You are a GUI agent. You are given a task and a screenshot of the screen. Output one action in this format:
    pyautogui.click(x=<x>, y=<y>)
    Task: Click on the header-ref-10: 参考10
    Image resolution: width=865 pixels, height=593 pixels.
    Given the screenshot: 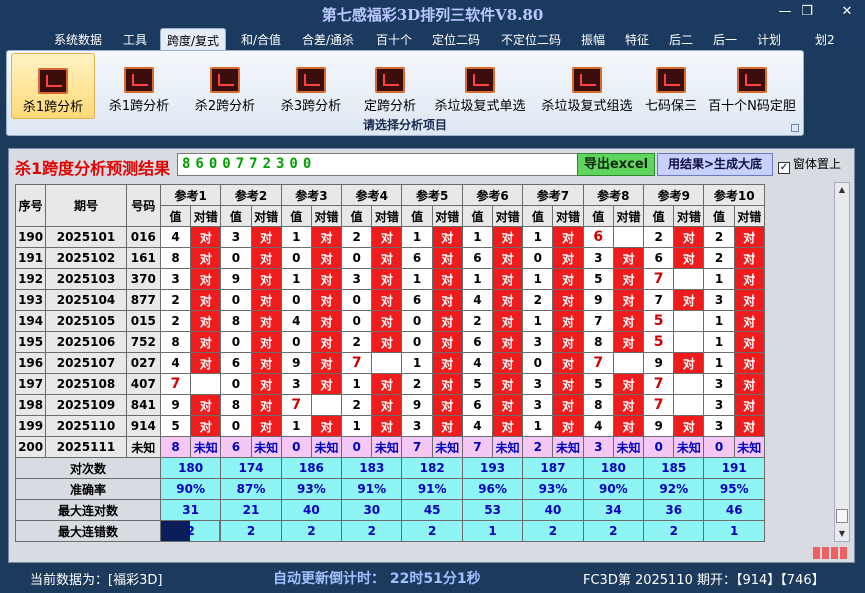 What is the action you would take?
    pyautogui.click(x=734, y=195)
    